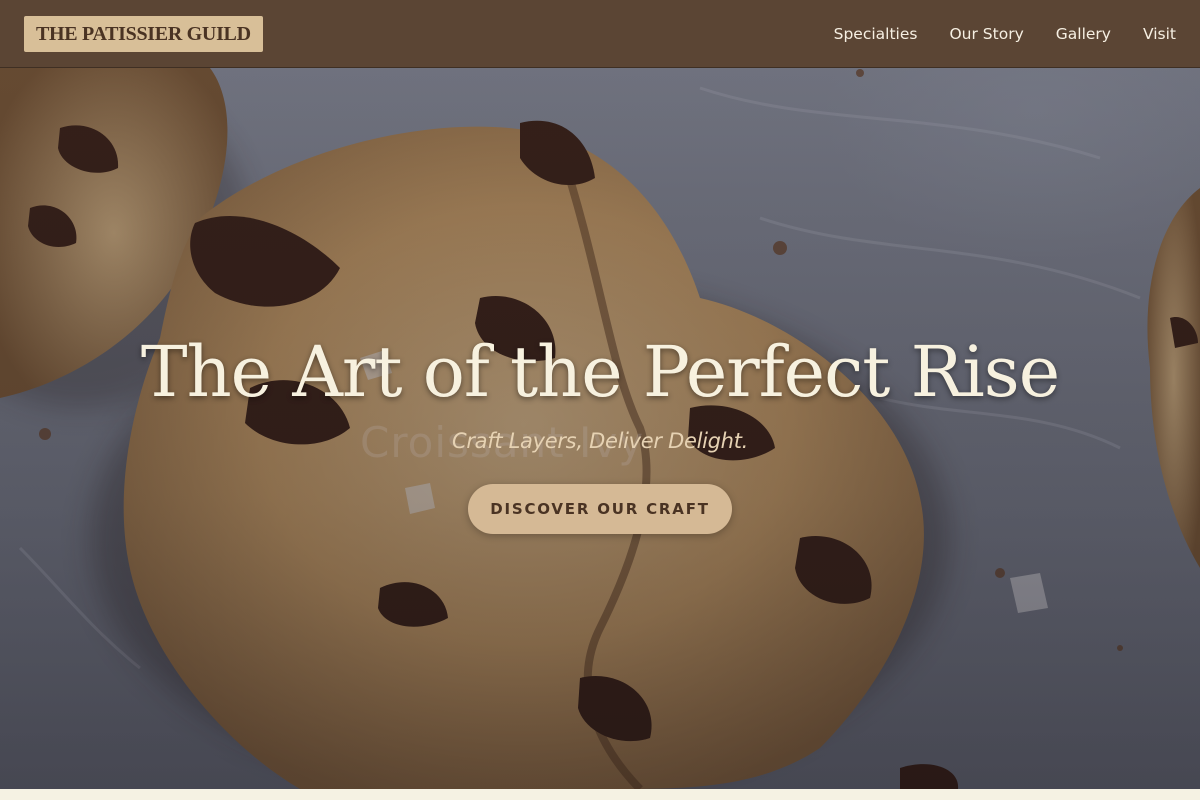 The height and width of the screenshot is (800, 1200). Describe the element at coordinates (600, 441) in the screenshot. I see `hero-subtitle: Craft Layers, Deliver Delight.` at that location.